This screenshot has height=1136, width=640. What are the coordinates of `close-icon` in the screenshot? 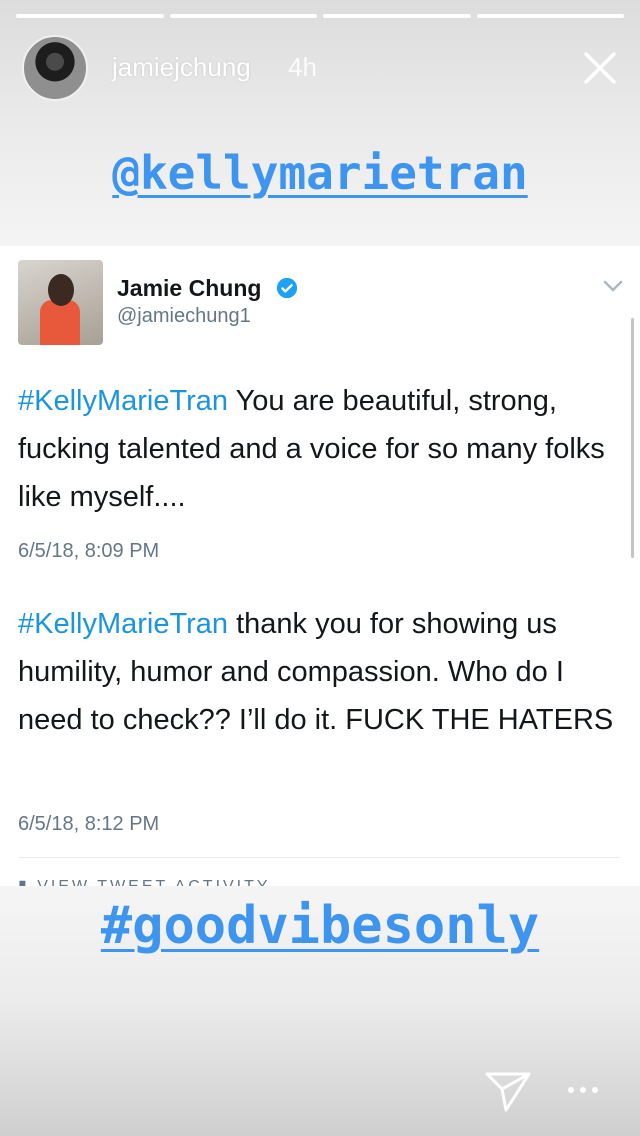 It's located at (600, 68).